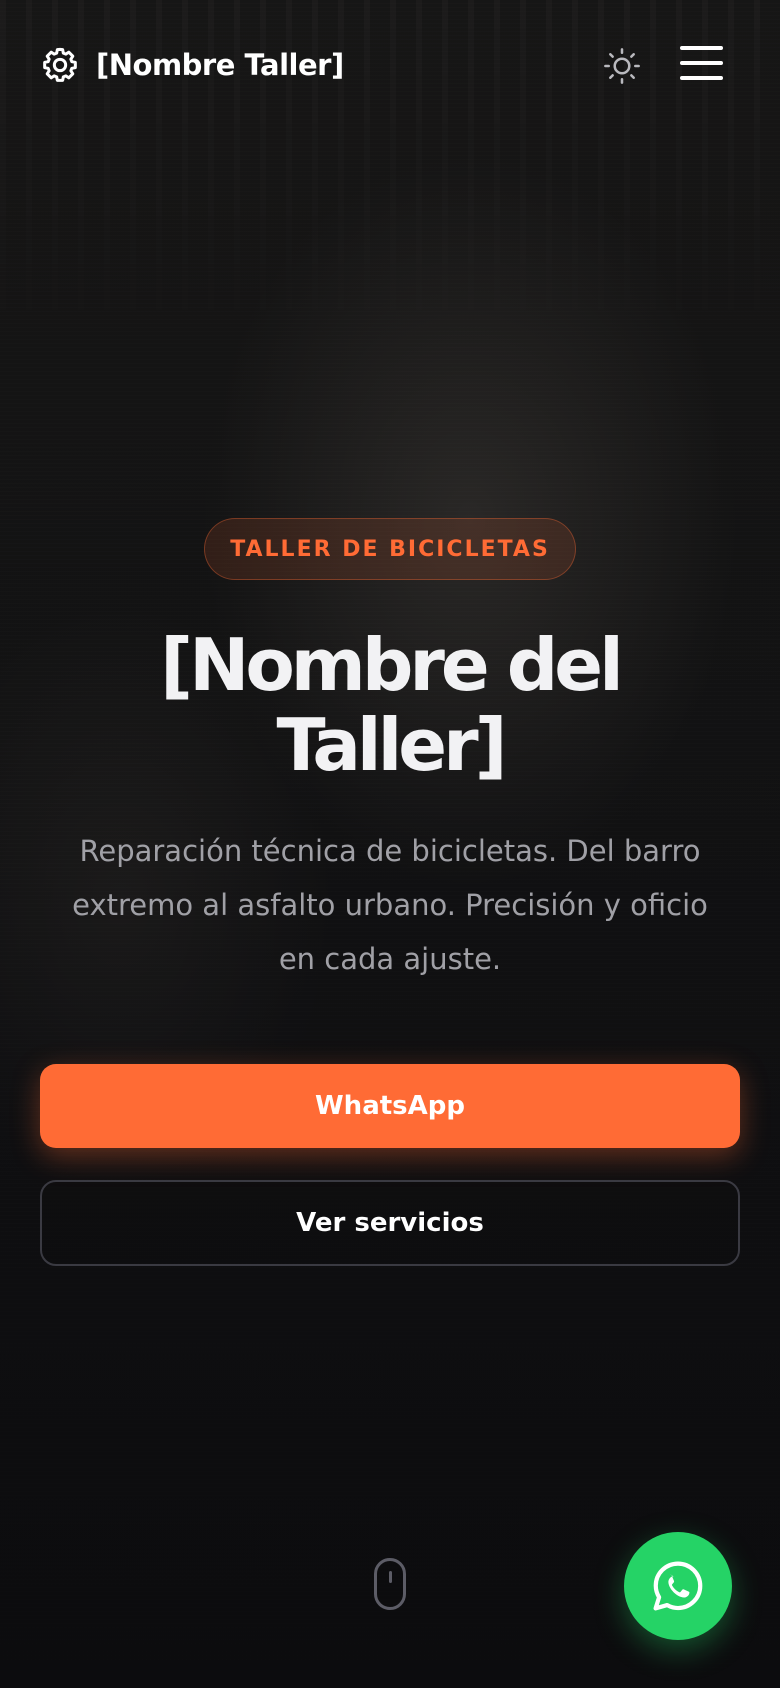 Image resolution: width=780 pixels, height=1688 pixels. What do you see at coordinates (390, 1577) in the screenshot?
I see `scroll-wheel-dot` at bounding box center [390, 1577].